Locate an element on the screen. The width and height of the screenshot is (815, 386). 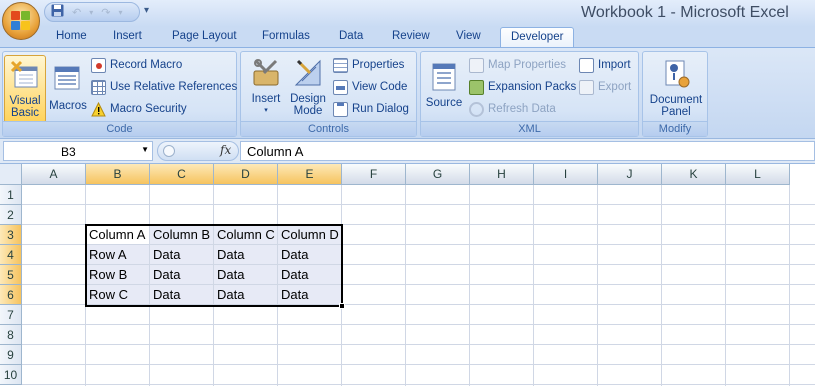
row-header-6: 6 is located at coordinates (11, 295).